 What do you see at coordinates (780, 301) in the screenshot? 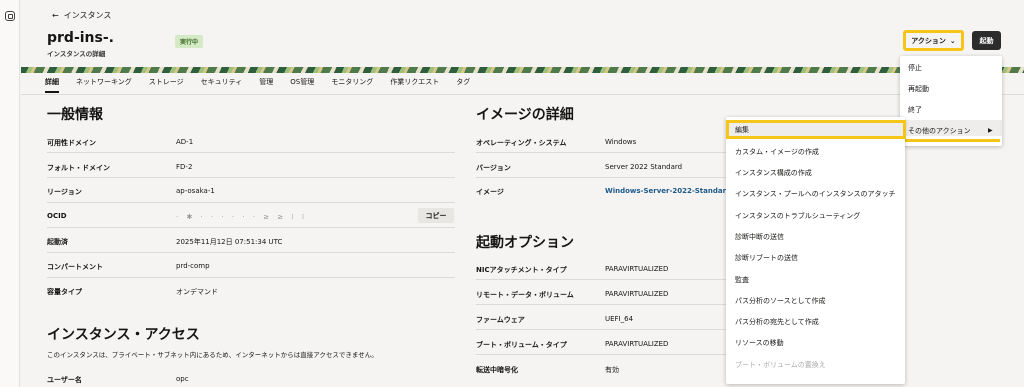
I see `submenu-item-path-source: パス分析のソースとして作成` at bounding box center [780, 301].